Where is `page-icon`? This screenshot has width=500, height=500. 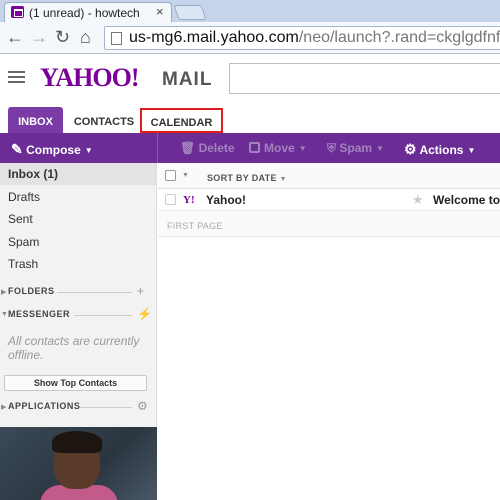
page-icon is located at coordinates (116, 38).